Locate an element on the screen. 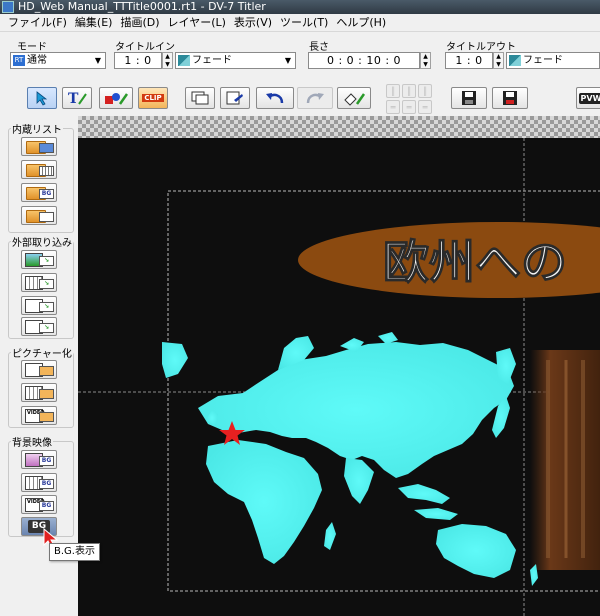  menu-help: ヘルプ(H) is located at coordinates (361, 23).